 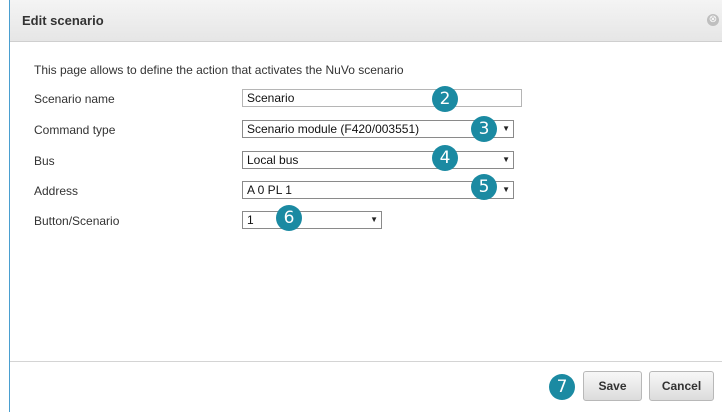 I want to click on address-value: A 0 PL 1, so click(x=269, y=190).